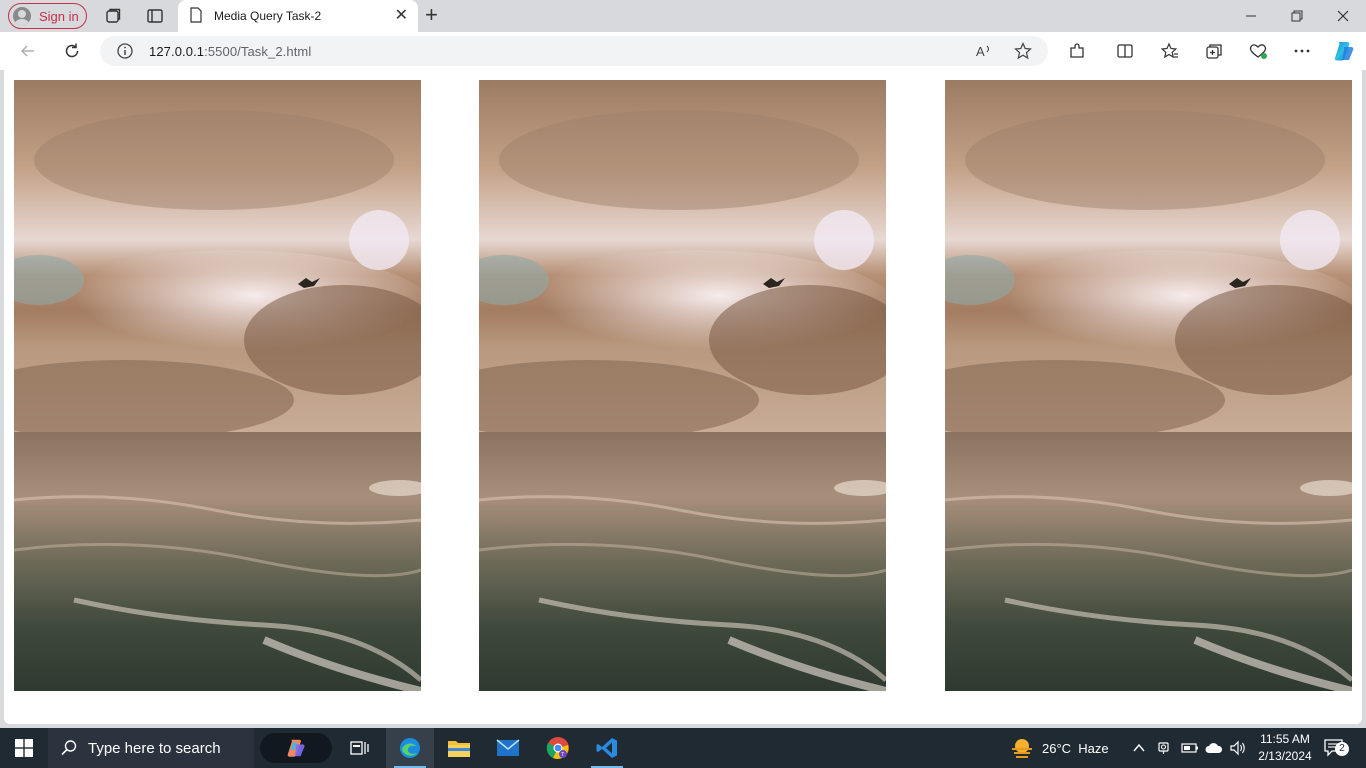 The height and width of the screenshot is (768, 1366). I want to click on haze-sun-icon, so click(1022, 748).